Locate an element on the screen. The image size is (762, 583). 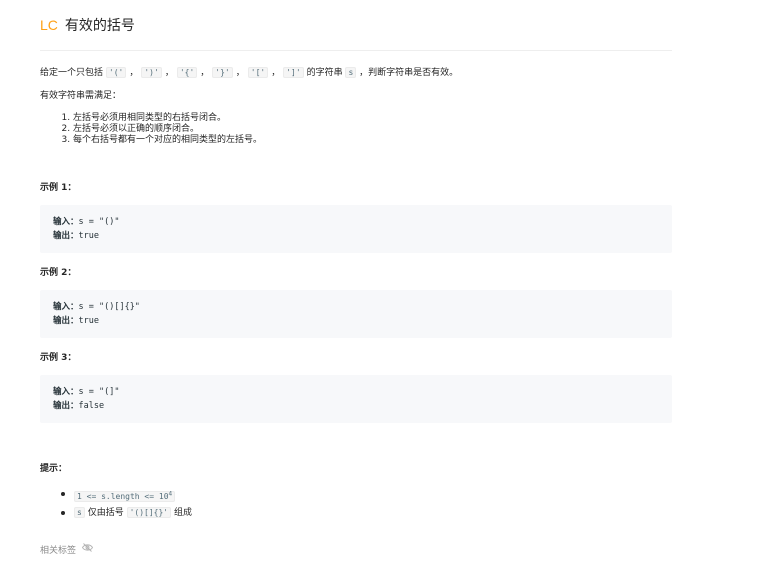
constraint-code: 1 <= s.length <= 104 is located at coordinates (125, 496).